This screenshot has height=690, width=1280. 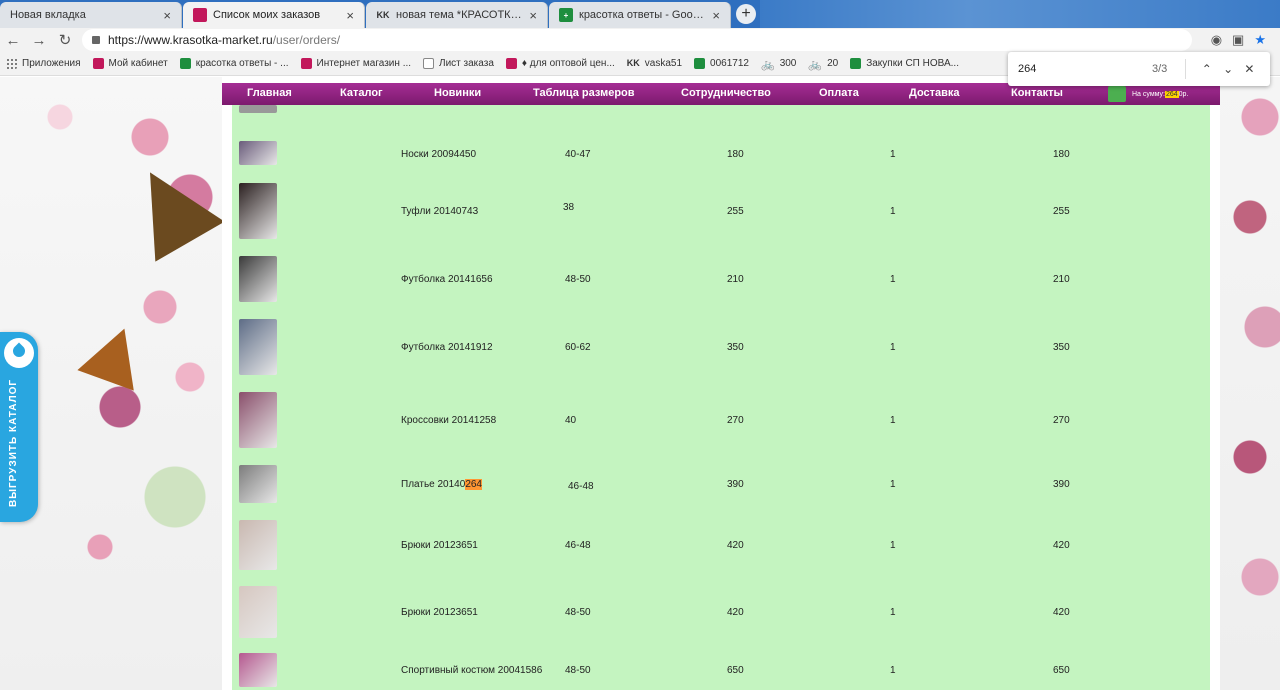 What do you see at coordinates (721, 63) in the screenshot?
I see `bookmark-0061712: 0061712` at bounding box center [721, 63].